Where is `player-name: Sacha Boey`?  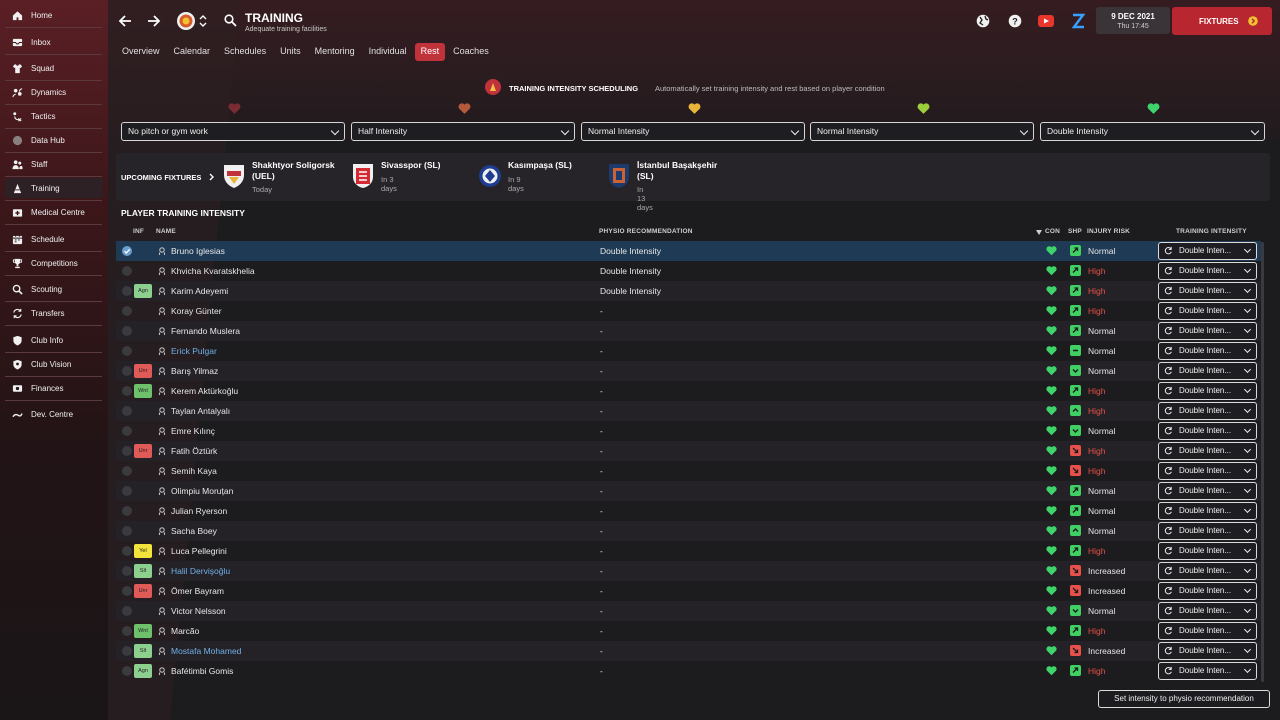 player-name: Sacha Boey is located at coordinates (194, 531).